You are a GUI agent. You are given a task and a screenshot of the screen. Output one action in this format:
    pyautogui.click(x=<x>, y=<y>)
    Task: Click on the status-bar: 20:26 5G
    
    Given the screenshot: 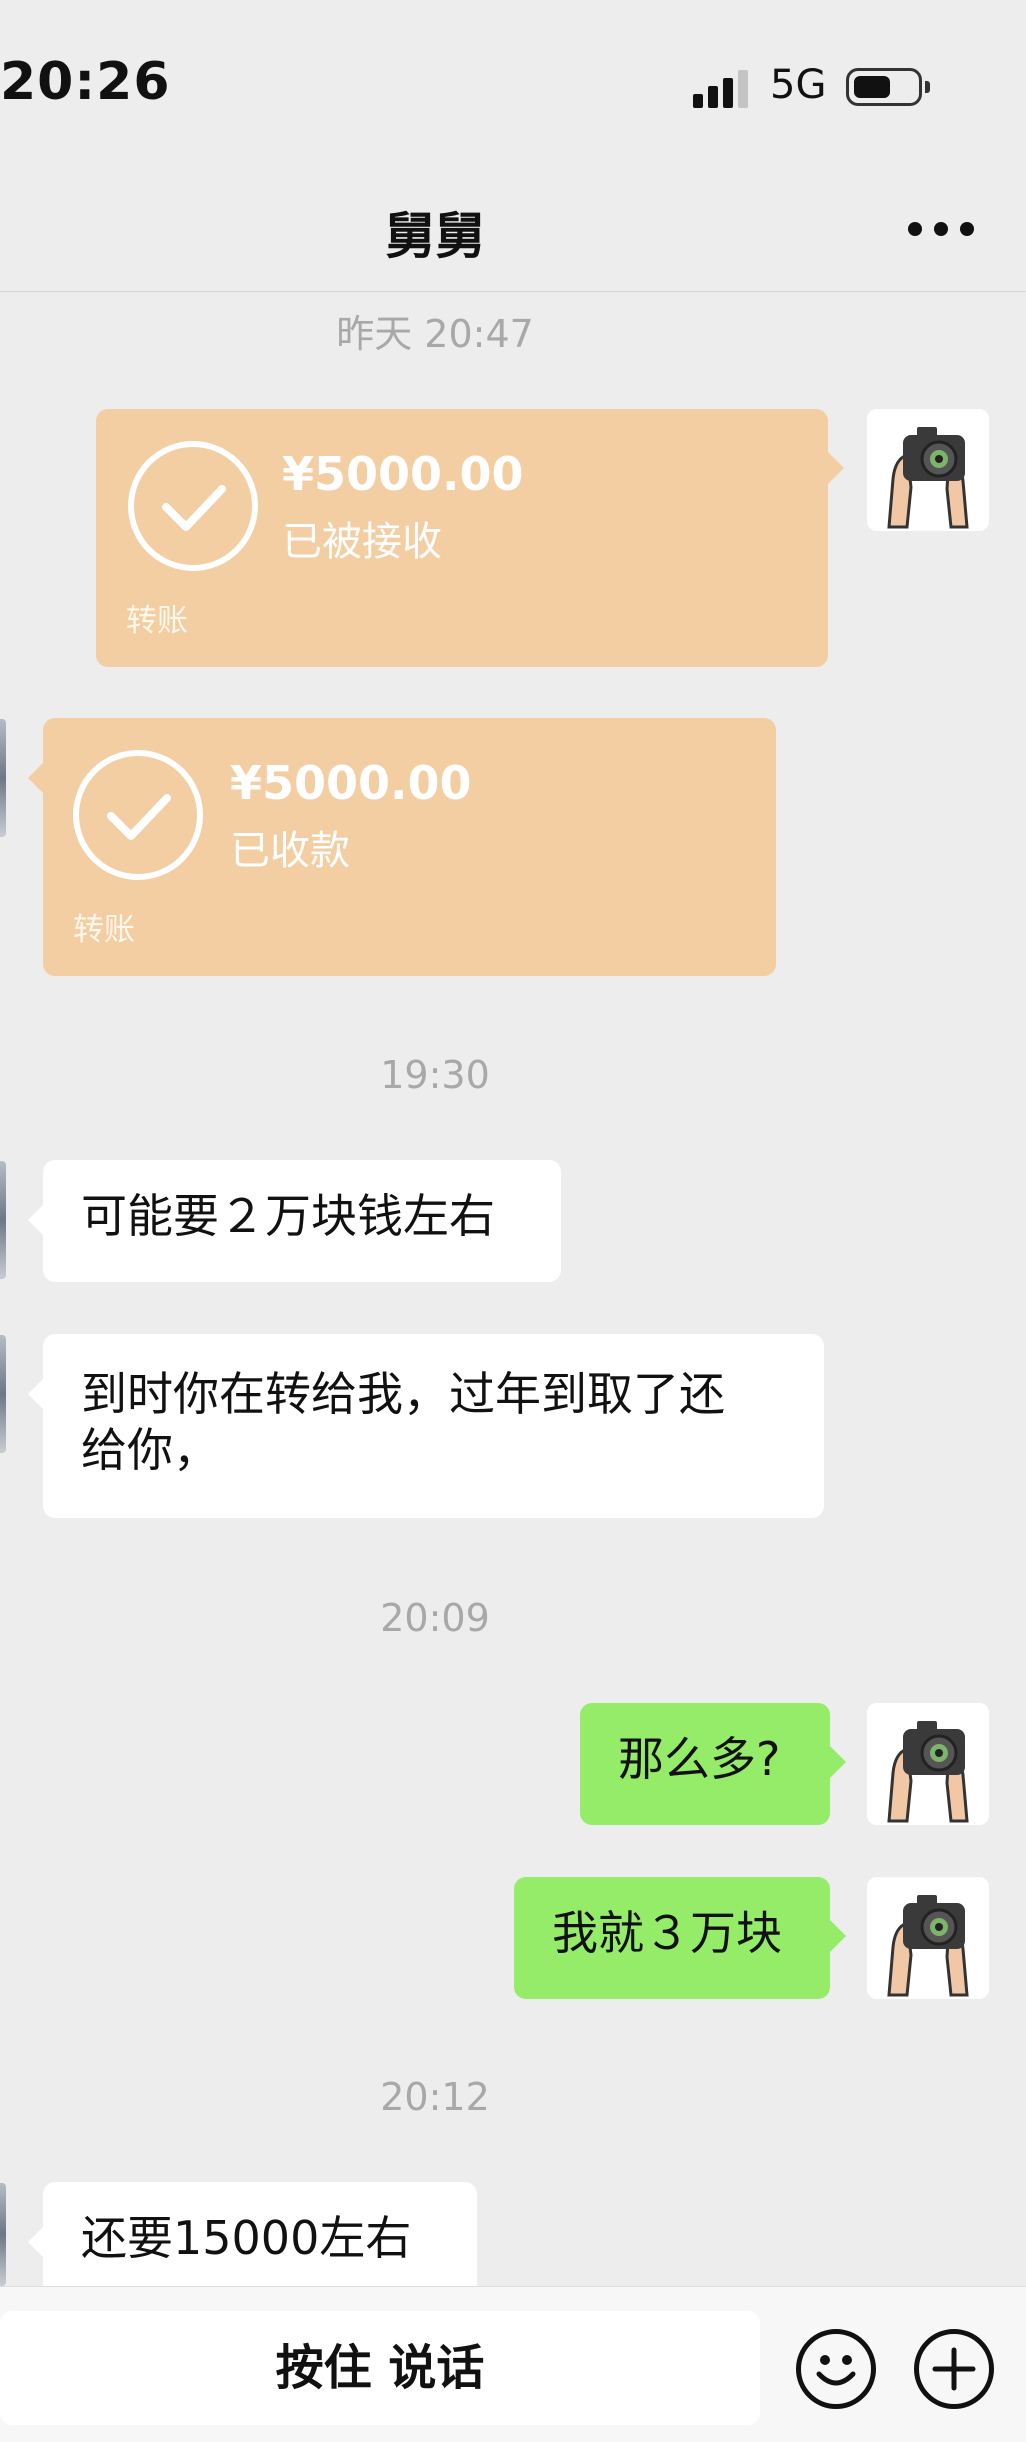 What is the action you would take?
    pyautogui.click(x=513, y=85)
    